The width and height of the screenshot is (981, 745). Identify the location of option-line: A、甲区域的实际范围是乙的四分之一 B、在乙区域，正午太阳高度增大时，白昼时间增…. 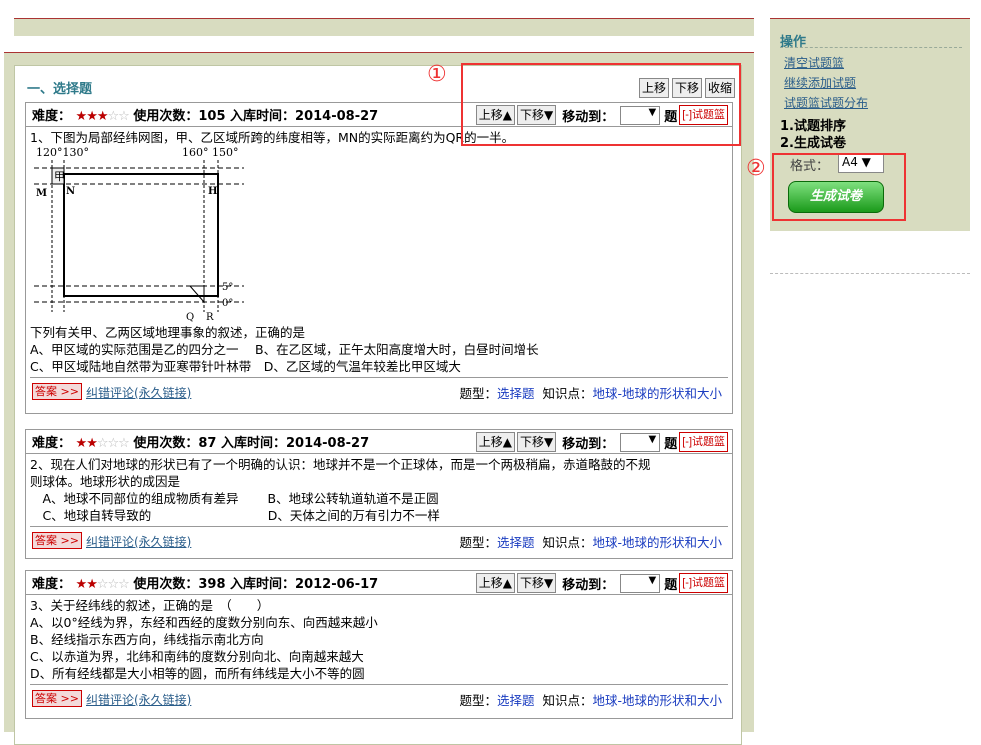
(284, 349).